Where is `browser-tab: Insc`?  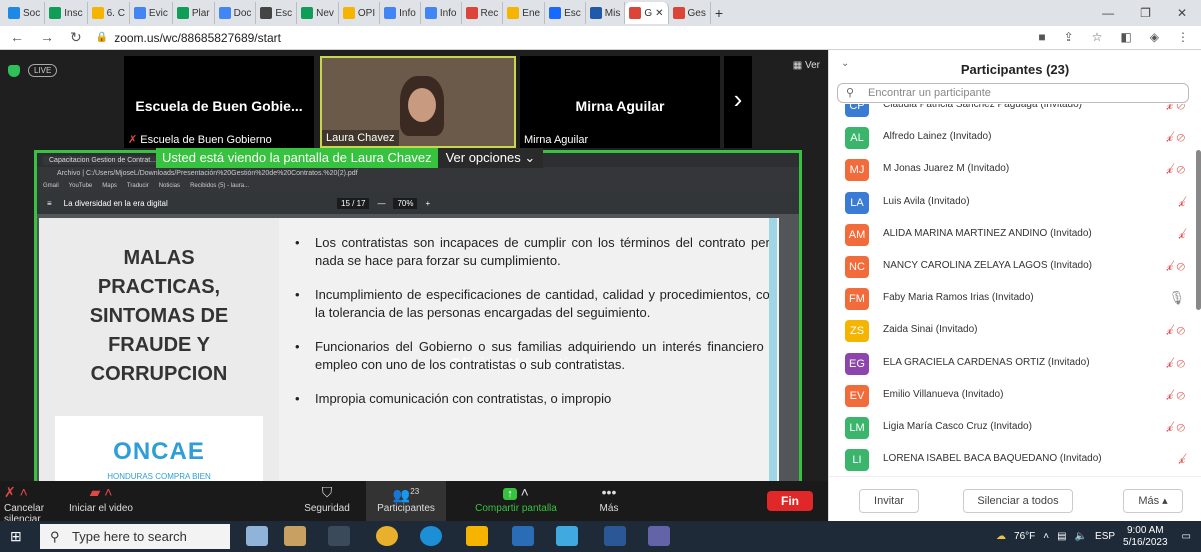 browser-tab: Insc is located at coordinates (66, 13).